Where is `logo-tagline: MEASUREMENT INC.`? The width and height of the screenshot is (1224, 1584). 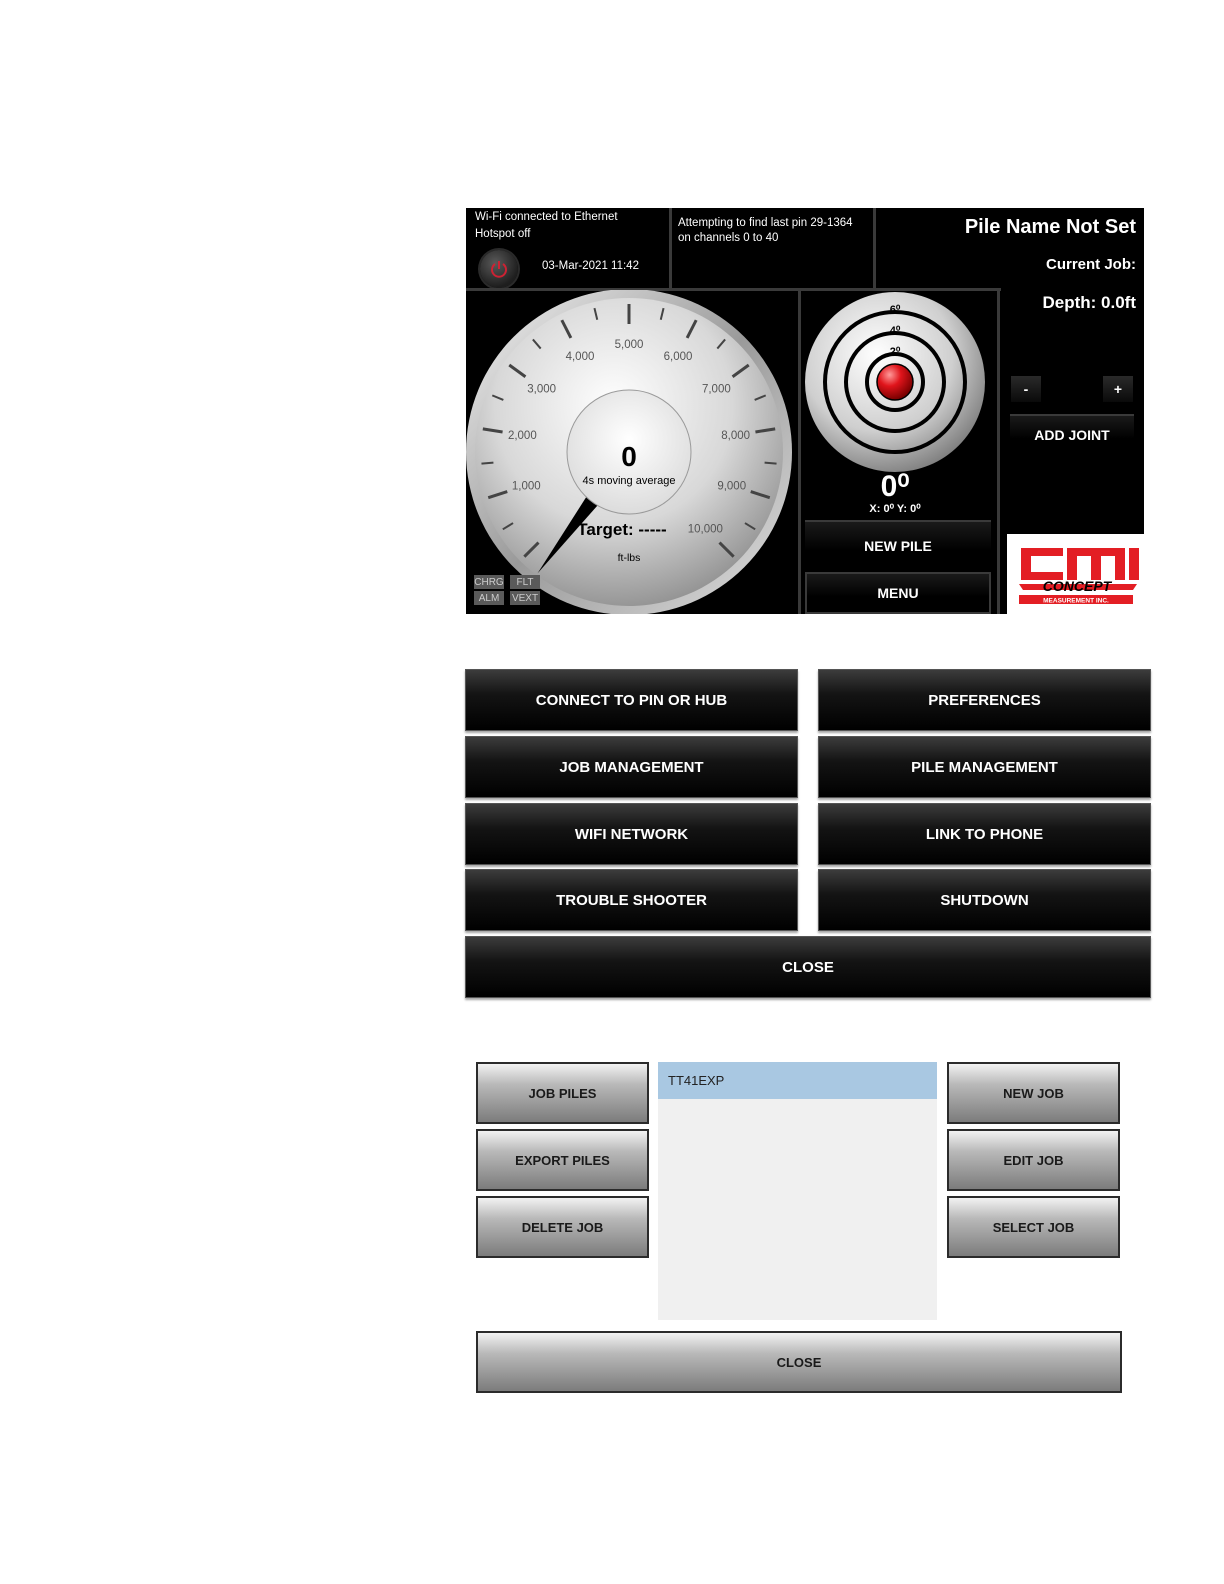
logo-tagline: MEASUREMENT INC. is located at coordinates (1076, 601).